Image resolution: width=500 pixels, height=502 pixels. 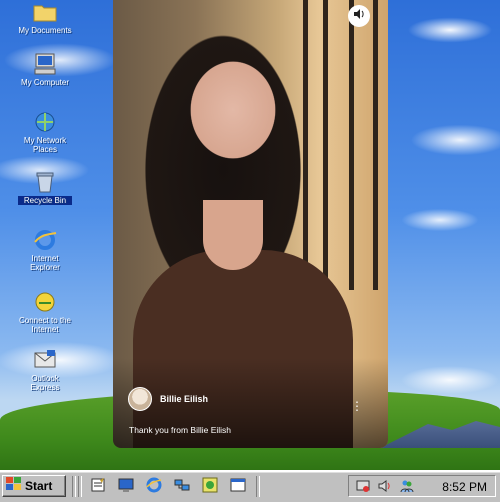 What do you see at coordinates (385, 486) in the screenshot?
I see `volume-icon` at bounding box center [385, 486].